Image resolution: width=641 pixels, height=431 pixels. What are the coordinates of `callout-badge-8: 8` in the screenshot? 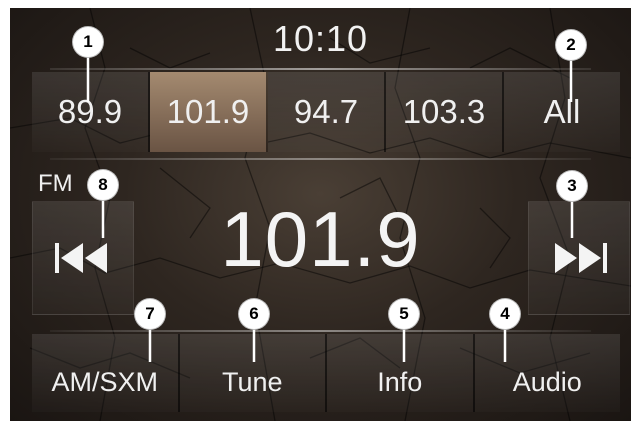 It's located at (103, 185).